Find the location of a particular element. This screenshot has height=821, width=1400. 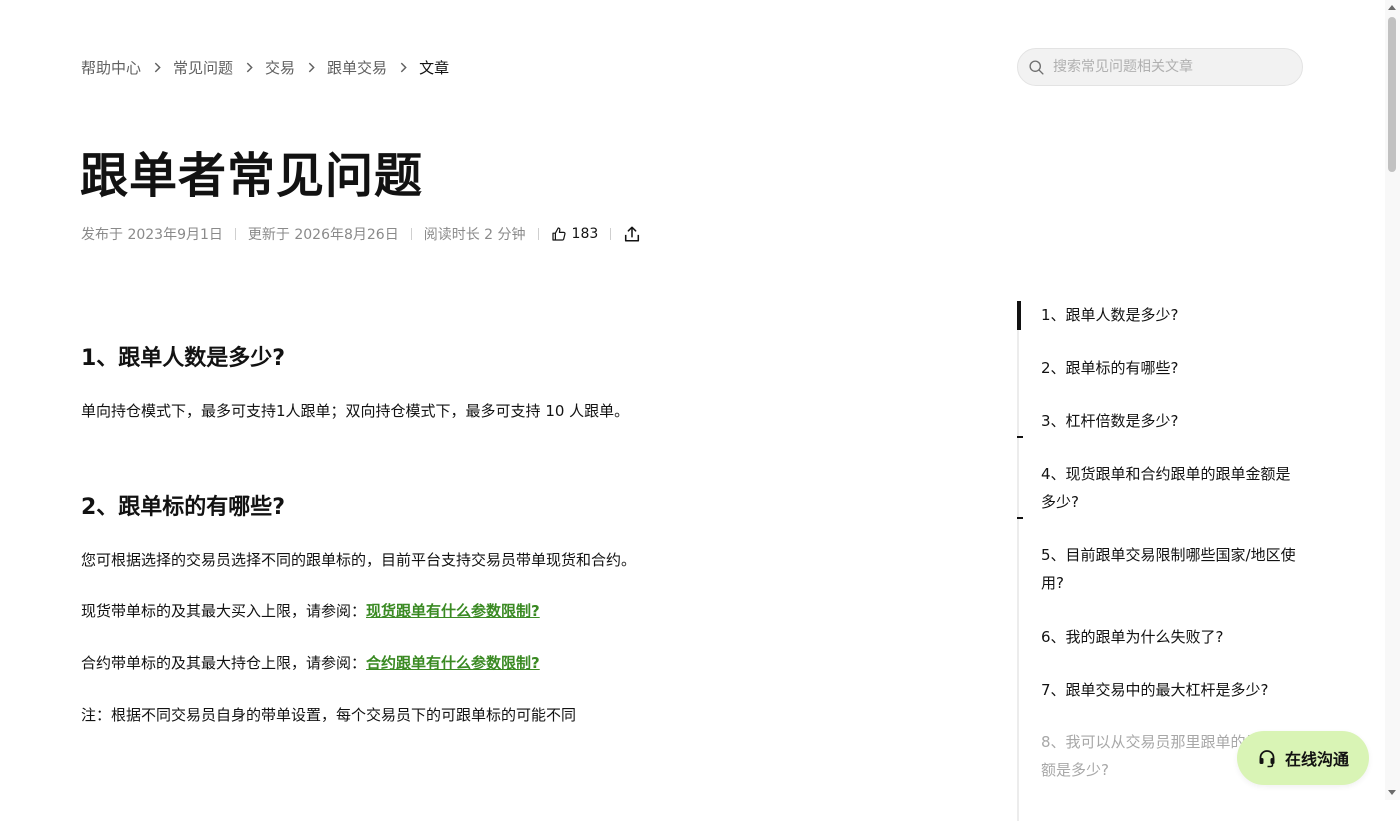

scroll-up-arrow is located at coordinates (1392, 7).